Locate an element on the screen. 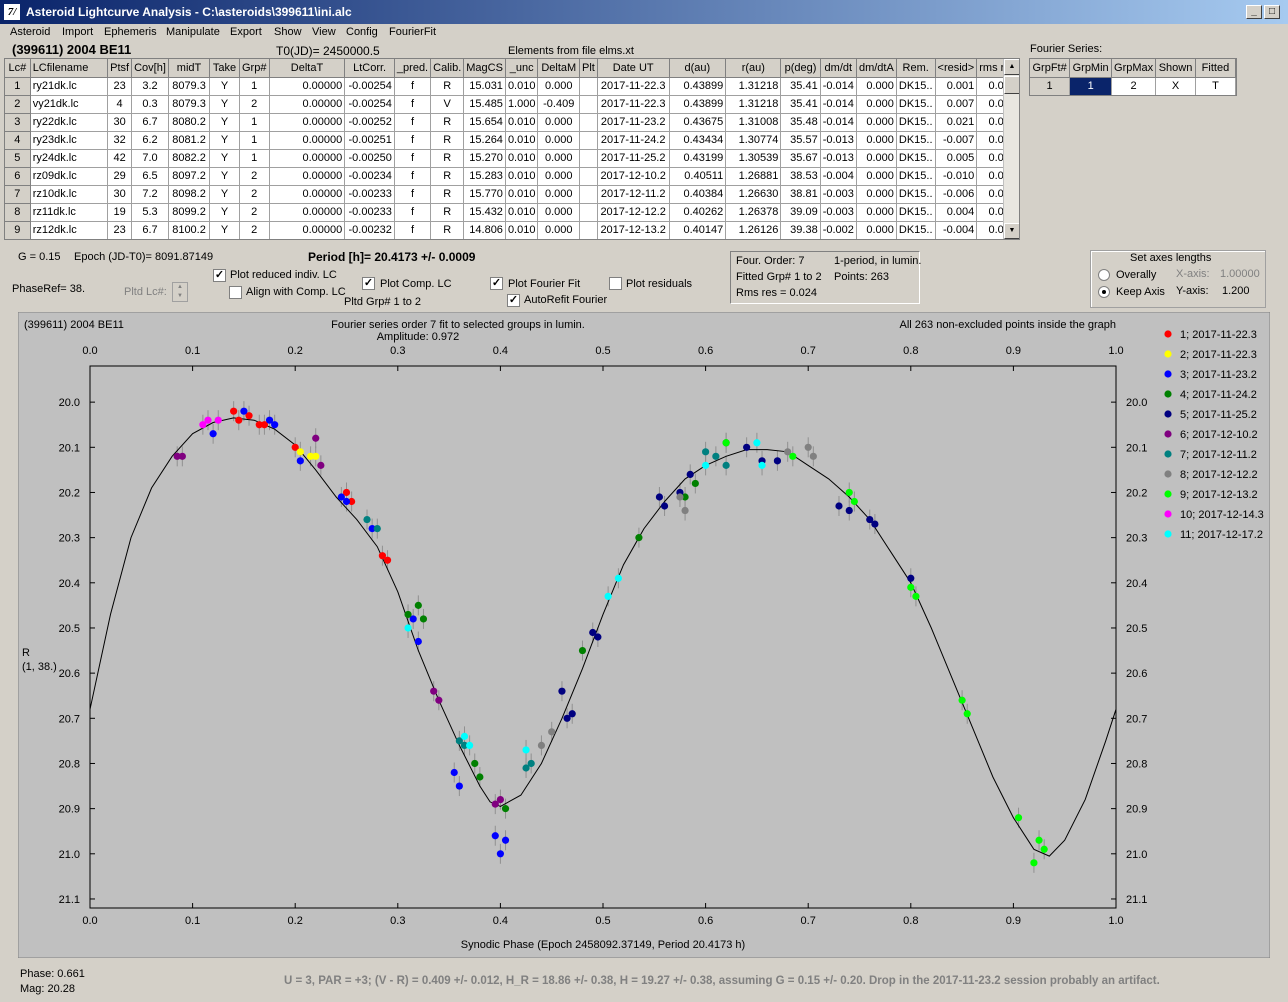 The width and height of the screenshot is (1288, 1002). menu-ephemeris: Ephemeris is located at coordinates (130, 32).